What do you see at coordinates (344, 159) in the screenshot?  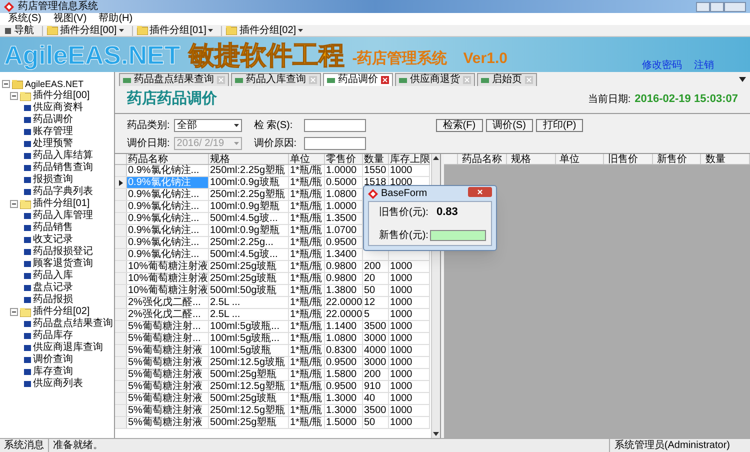 I see `column-header: 零售价` at bounding box center [344, 159].